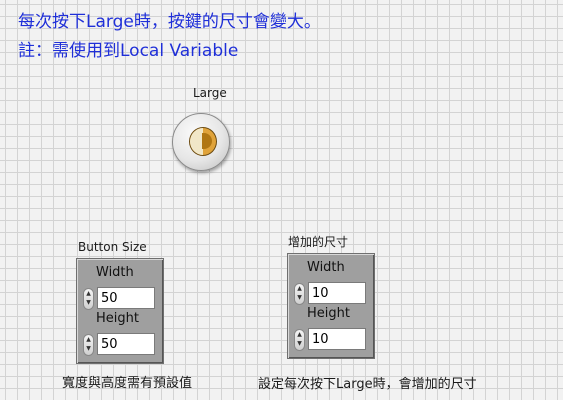 The image size is (563, 400). I want to click on button-size-cluster: Width ▲▼ Height ▲▼, so click(120, 311).